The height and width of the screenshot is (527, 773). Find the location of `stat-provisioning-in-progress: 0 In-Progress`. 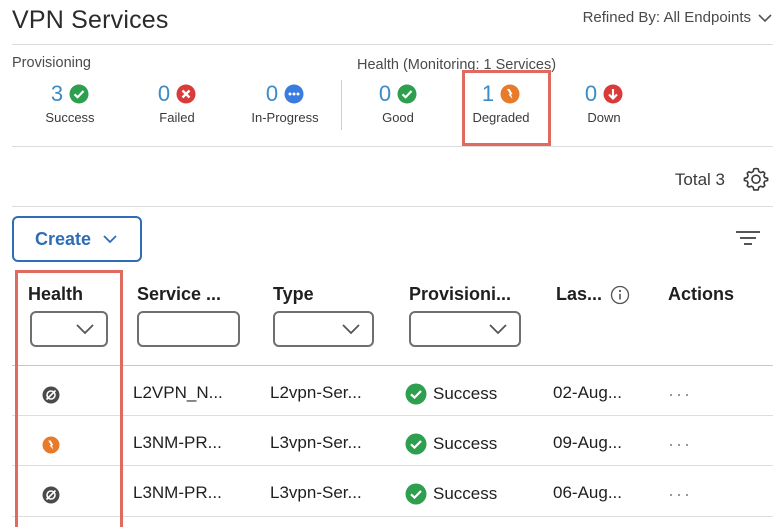

stat-provisioning-in-progress: 0 In-Progress is located at coordinates (285, 103).